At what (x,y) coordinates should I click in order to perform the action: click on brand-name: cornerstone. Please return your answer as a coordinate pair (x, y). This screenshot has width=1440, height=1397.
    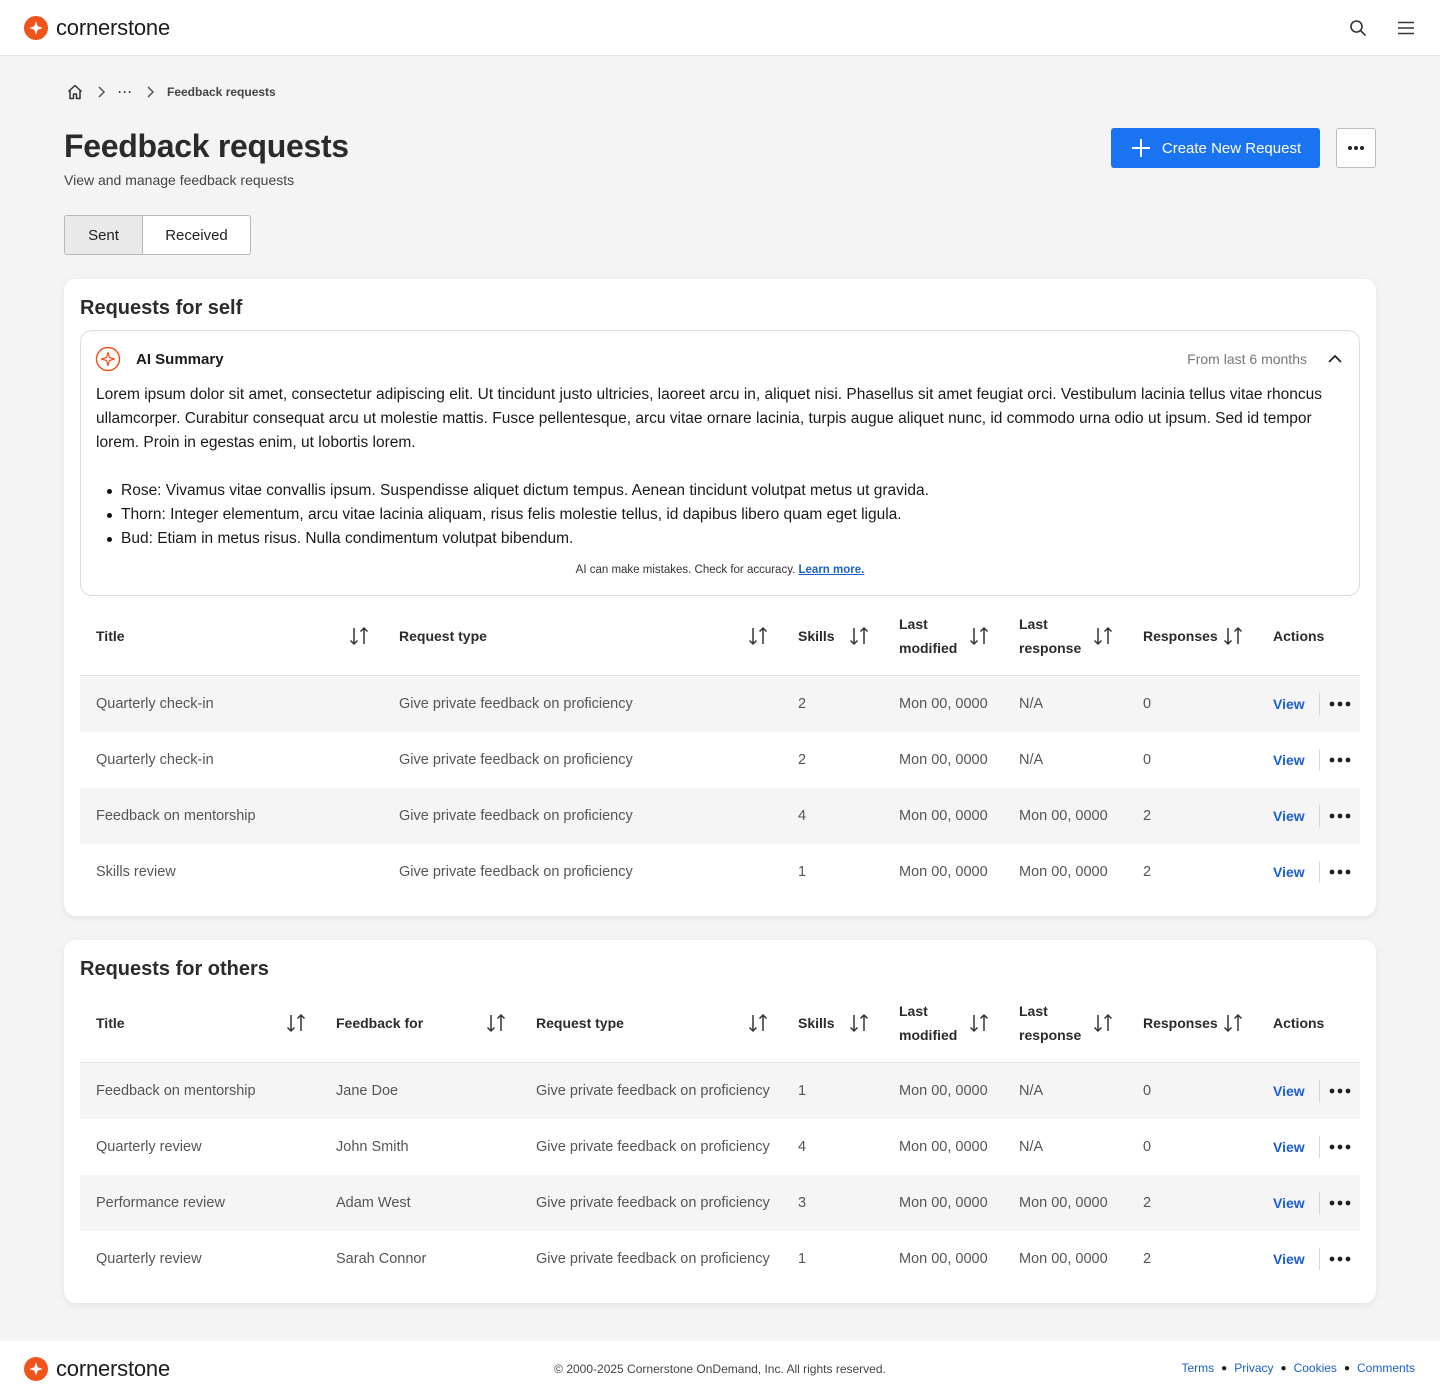
    Looking at the image, I should click on (113, 27).